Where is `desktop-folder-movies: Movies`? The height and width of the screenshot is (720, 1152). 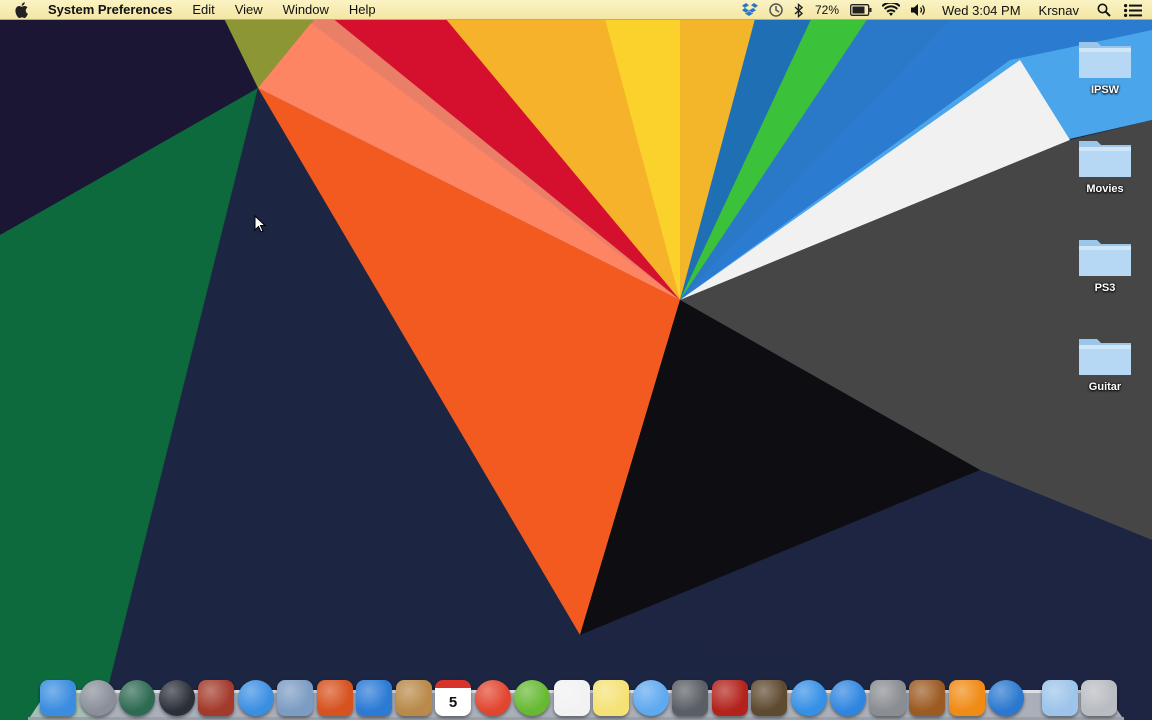
desktop-folder-movies: Movies is located at coordinates (1105, 165).